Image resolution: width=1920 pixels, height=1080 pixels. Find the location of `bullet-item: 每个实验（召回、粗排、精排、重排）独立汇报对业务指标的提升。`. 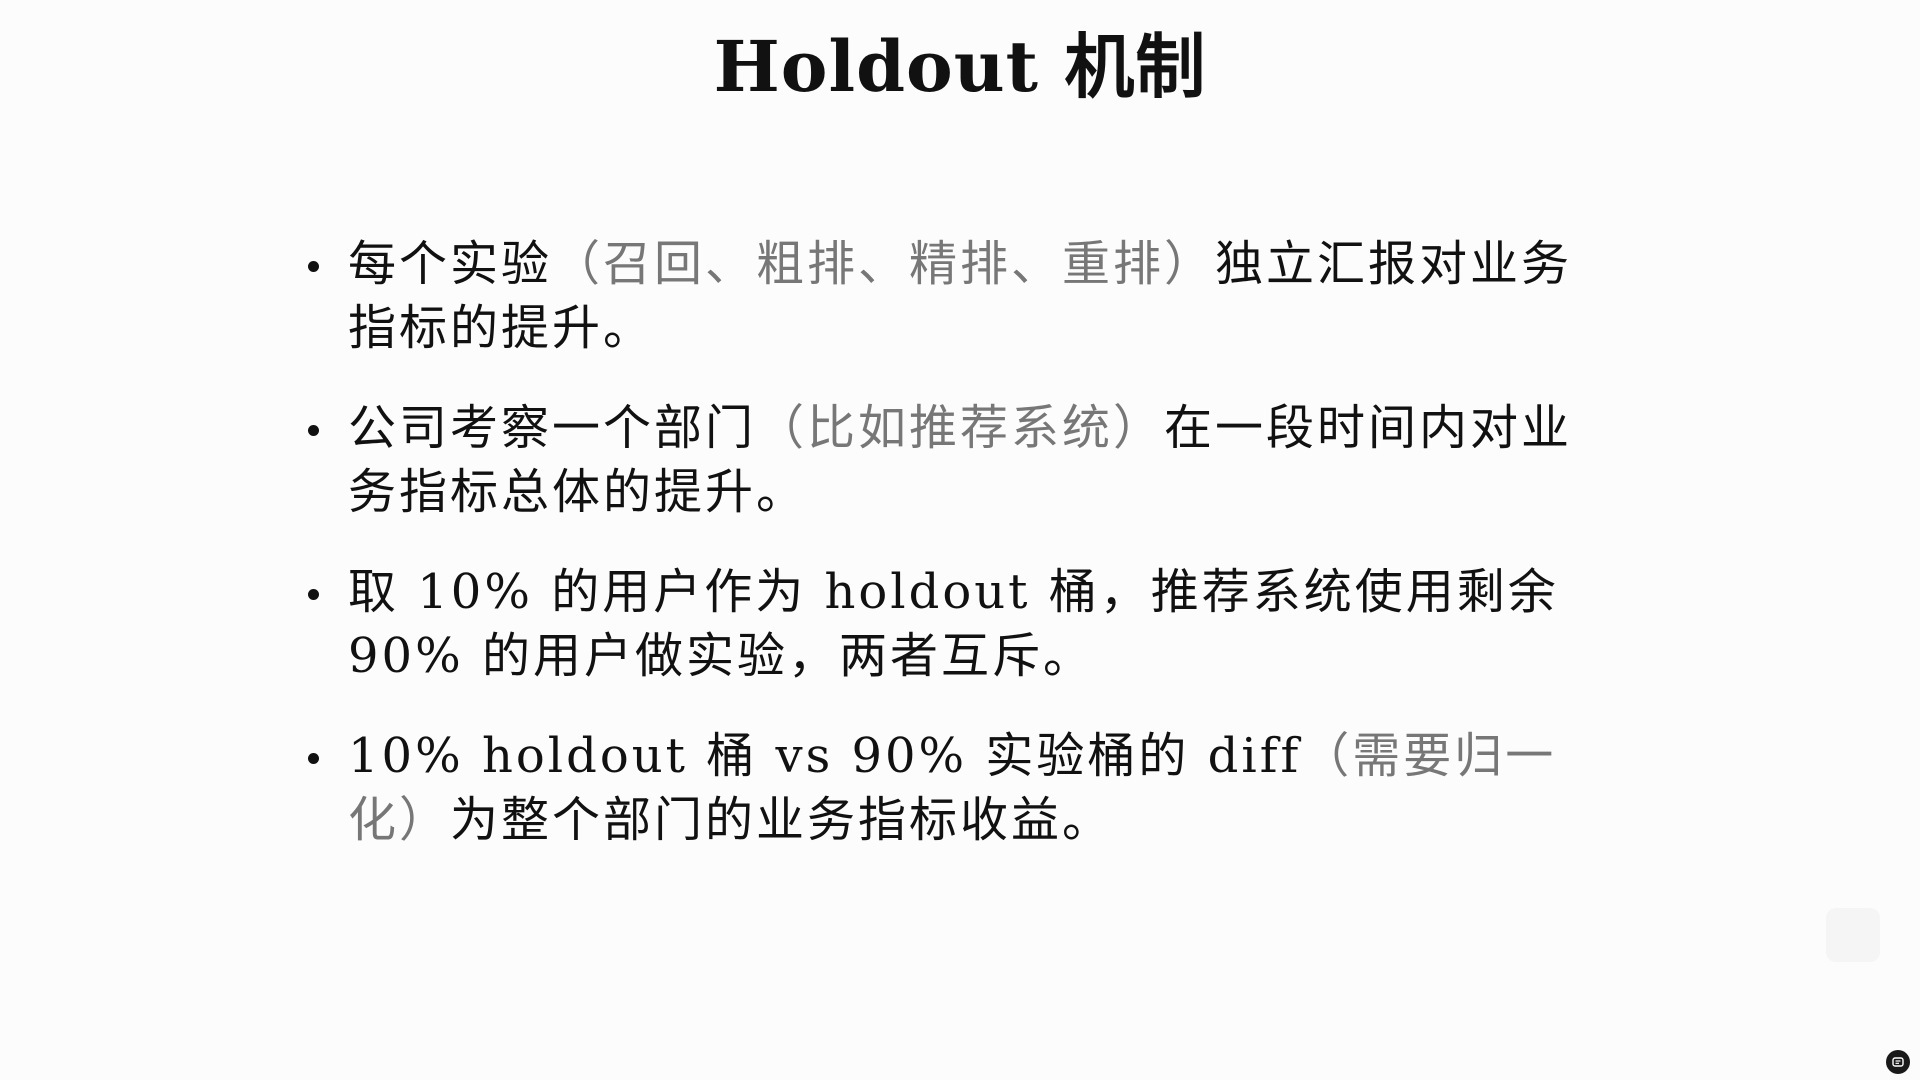

bullet-item: 每个实验（召回、粗排、精排、重排）独立汇报对业务指标的提升。 is located at coordinates (950, 296).